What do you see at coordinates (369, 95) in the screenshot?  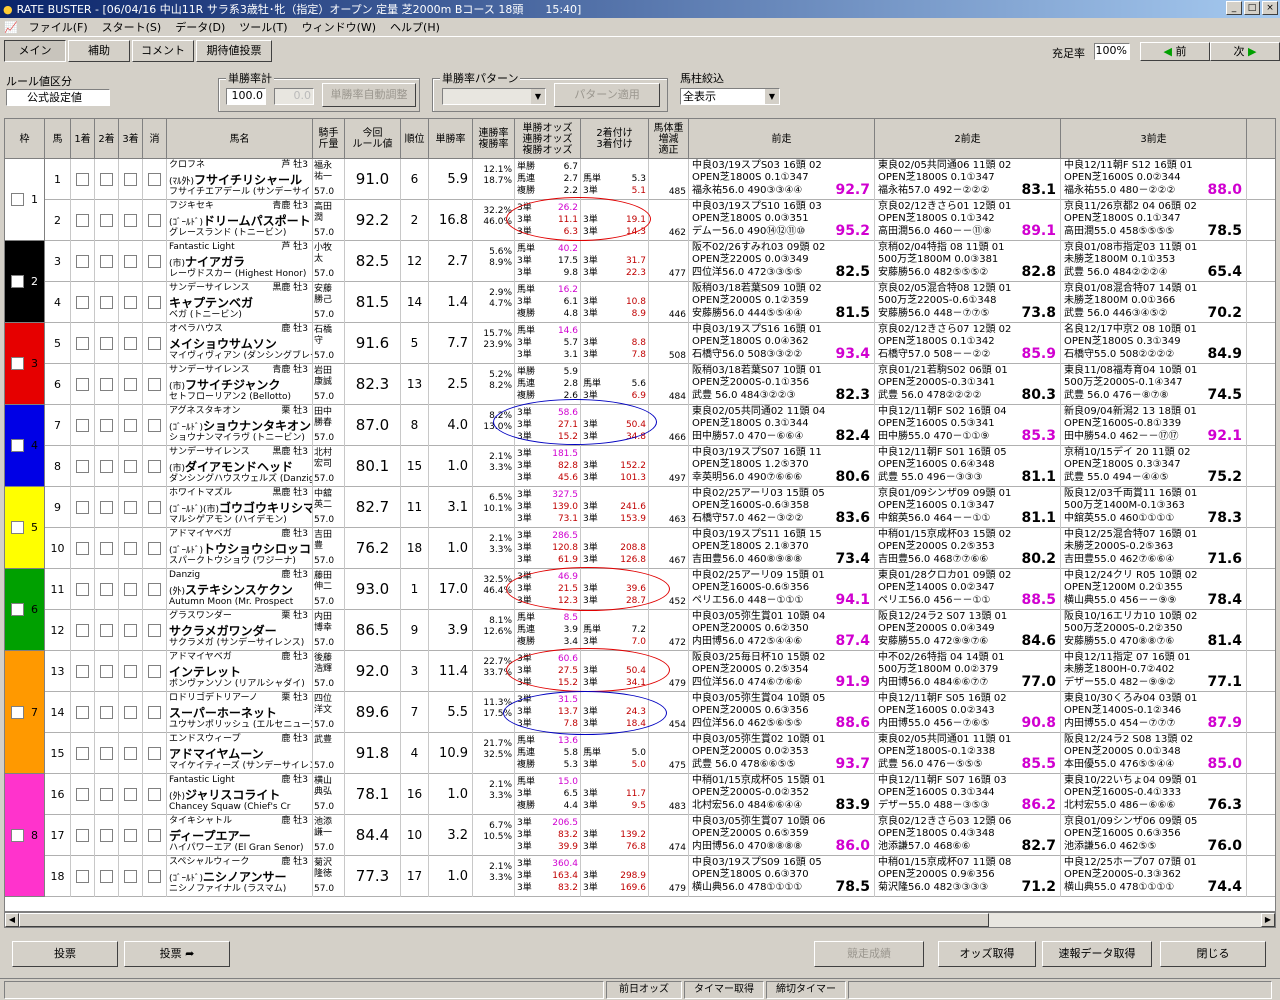 I see `auto-adjust-button: 単勝率自動調整` at bounding box center [369, 95].